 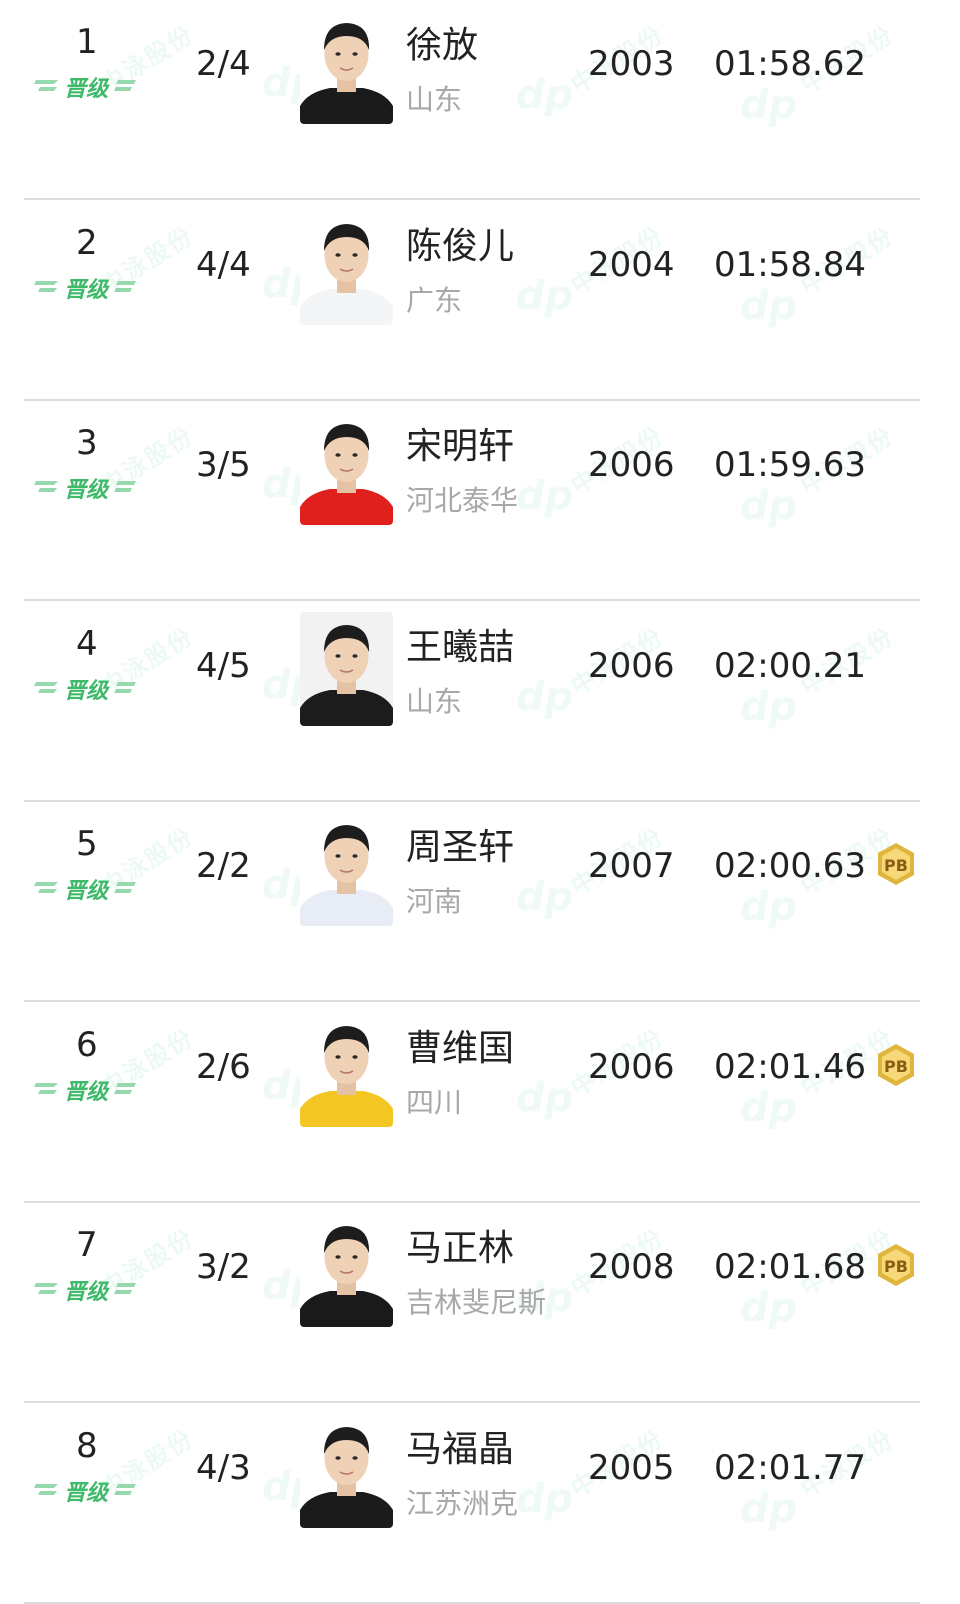 What do you see at coordinates (631, 1267) in the screenshot?
I see `birth-year: 2008` at bounding box center [631, 1267].